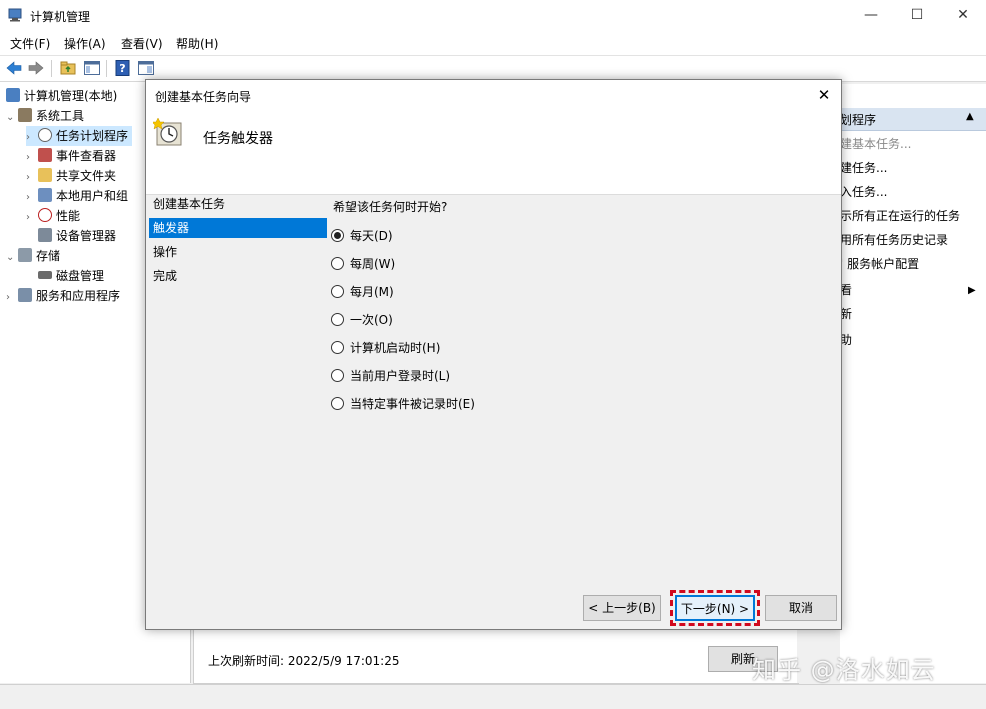 The height and width of the screenshot is (709, 986). What do you see at coordinates (63, 296) in the screenshot?
I see `tree-item-services: › 服务和应用程序` at bounding box center [63, 296].